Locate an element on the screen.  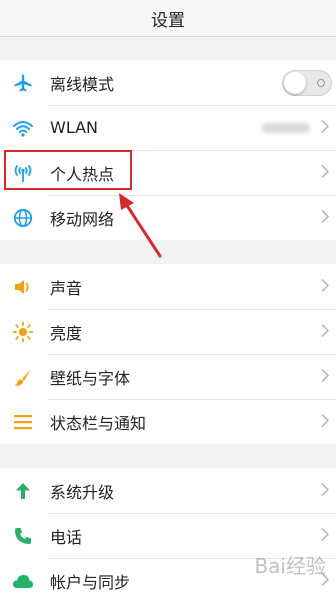
annotation-arrow is located at coordinates (140, 225).